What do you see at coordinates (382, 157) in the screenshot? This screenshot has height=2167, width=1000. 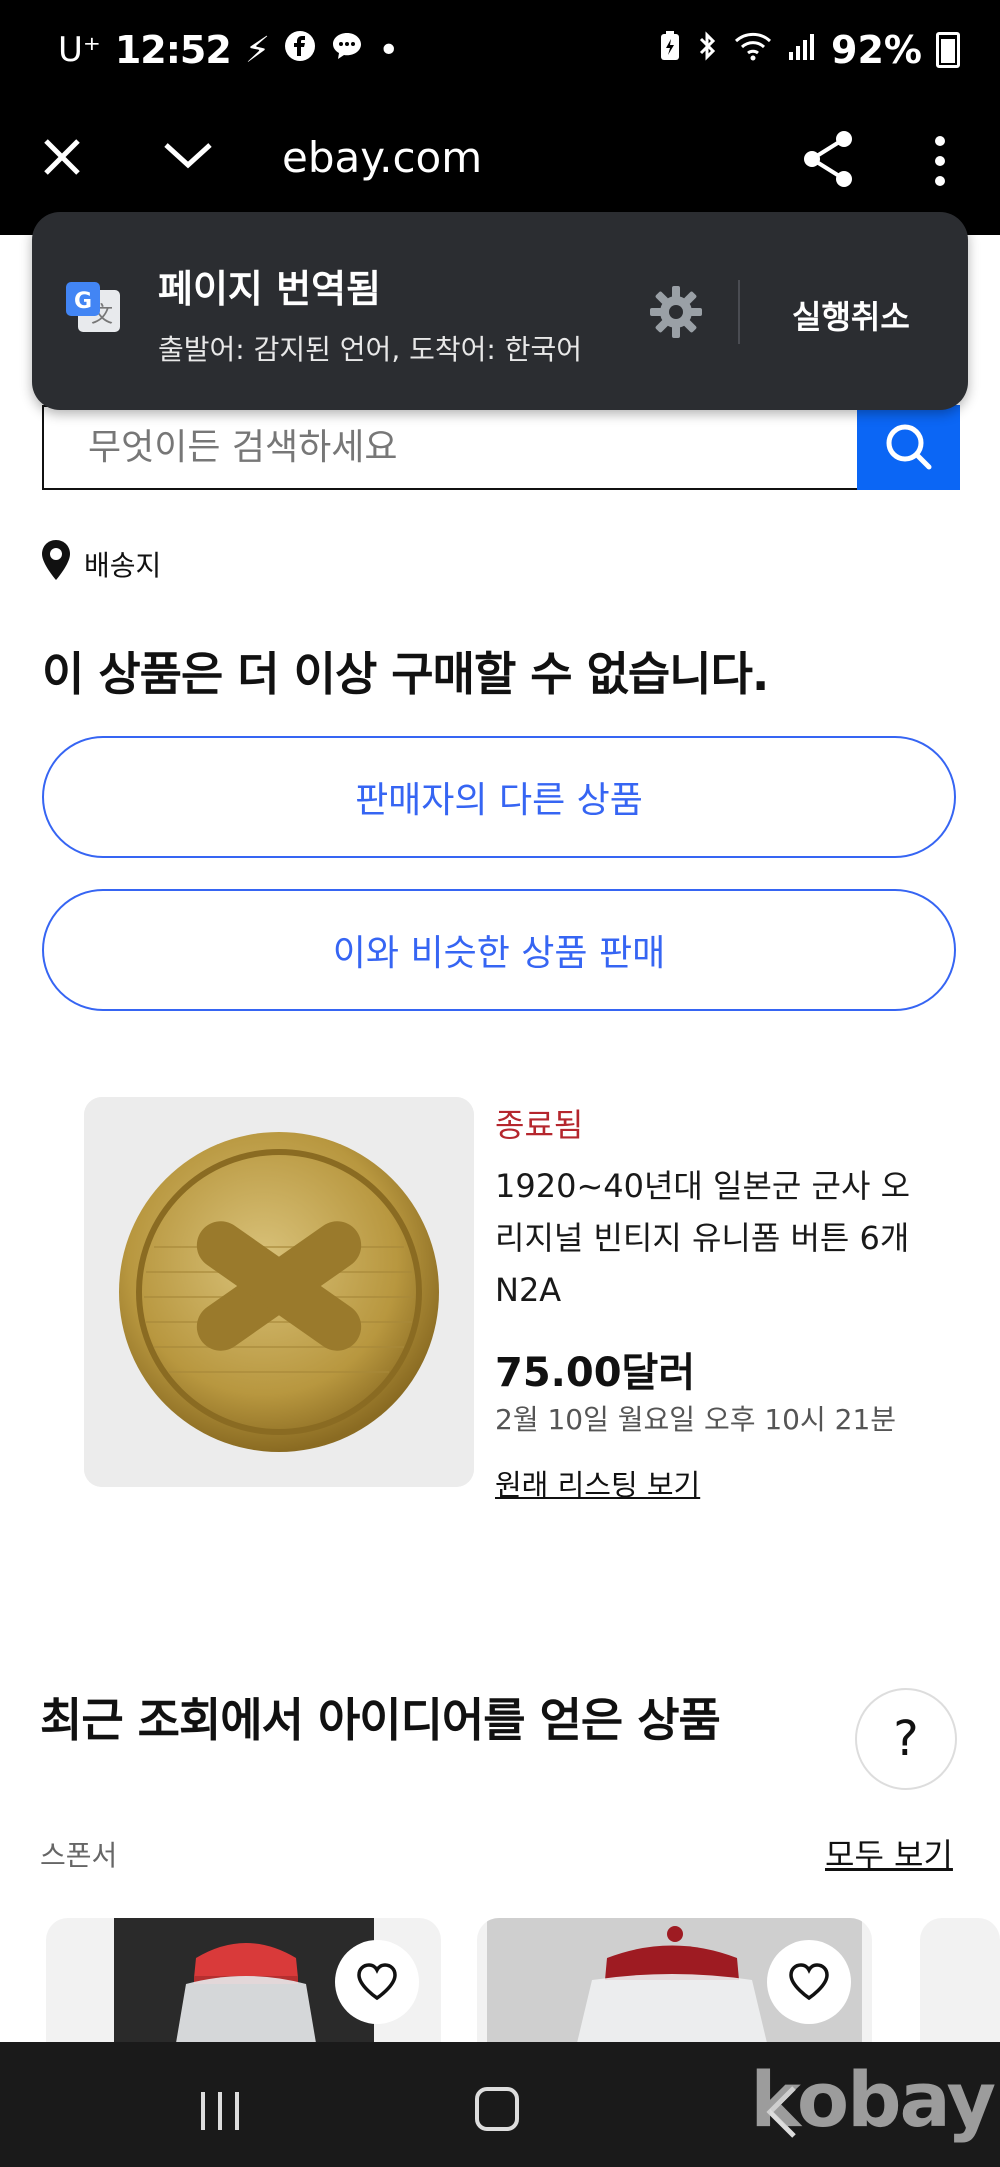 I see `url-bar: ebay.com` at bounding box center [382, 157].